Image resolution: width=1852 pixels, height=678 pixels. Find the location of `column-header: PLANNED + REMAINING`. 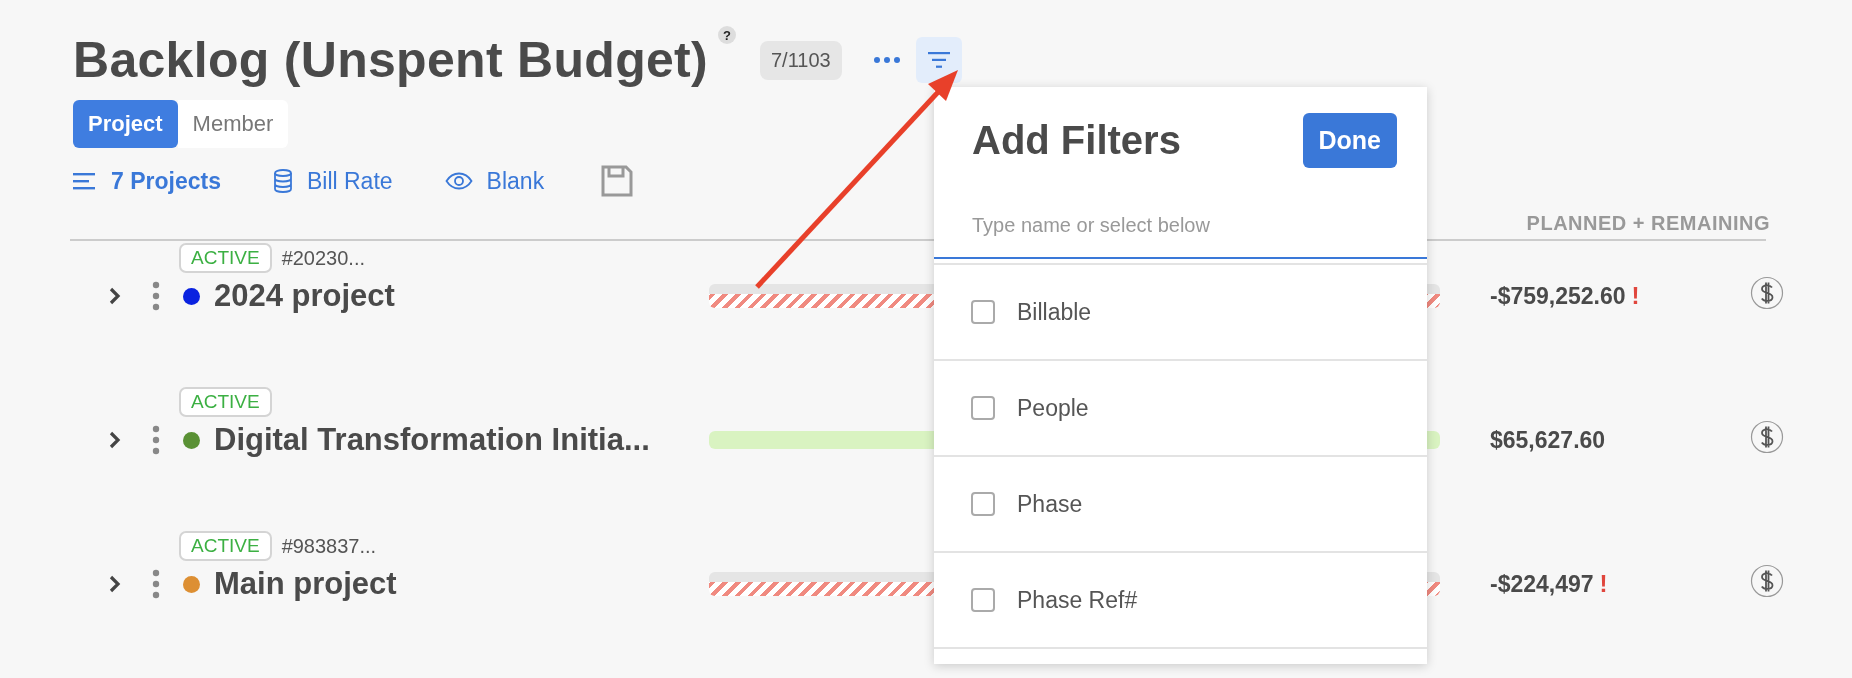

column-header: PLANNED + REMAINING is located at coordinates (1648, 223).